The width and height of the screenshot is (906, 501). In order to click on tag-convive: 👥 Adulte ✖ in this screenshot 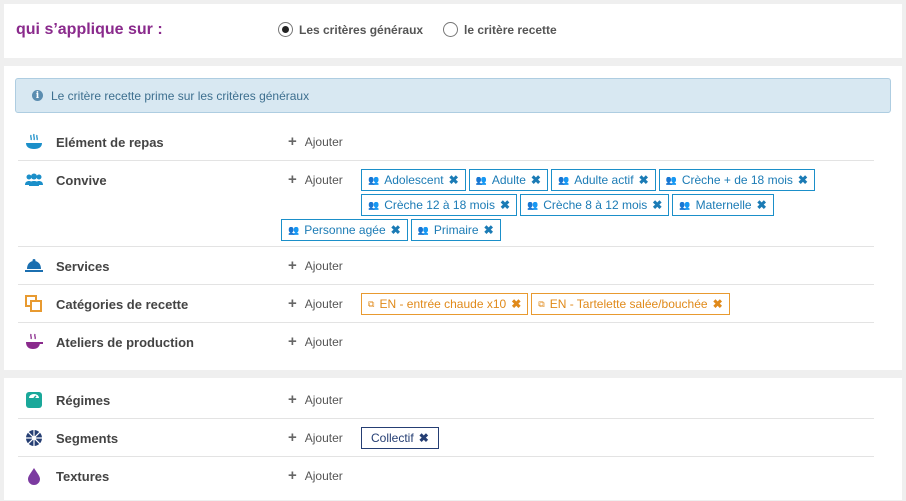, I will do `click(508, 180)`.